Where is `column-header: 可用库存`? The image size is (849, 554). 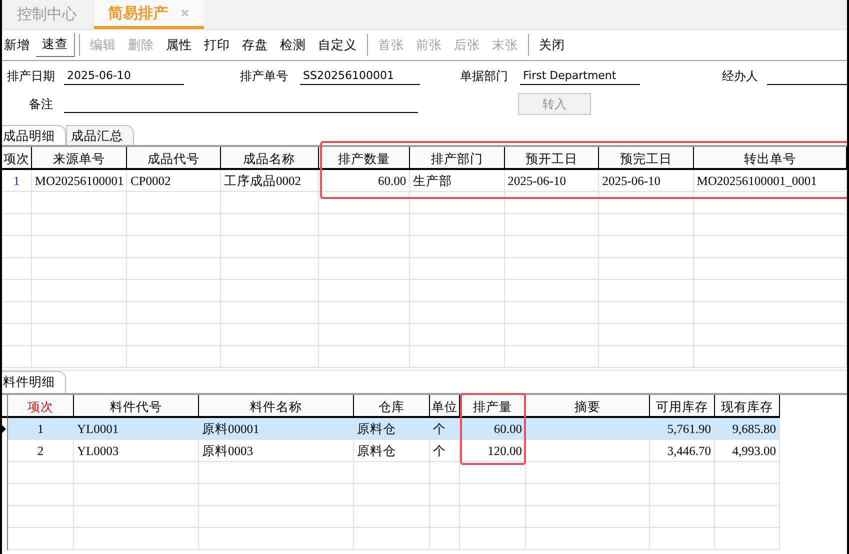
column-header: 可用库存 is located at coordinates (682, 406).